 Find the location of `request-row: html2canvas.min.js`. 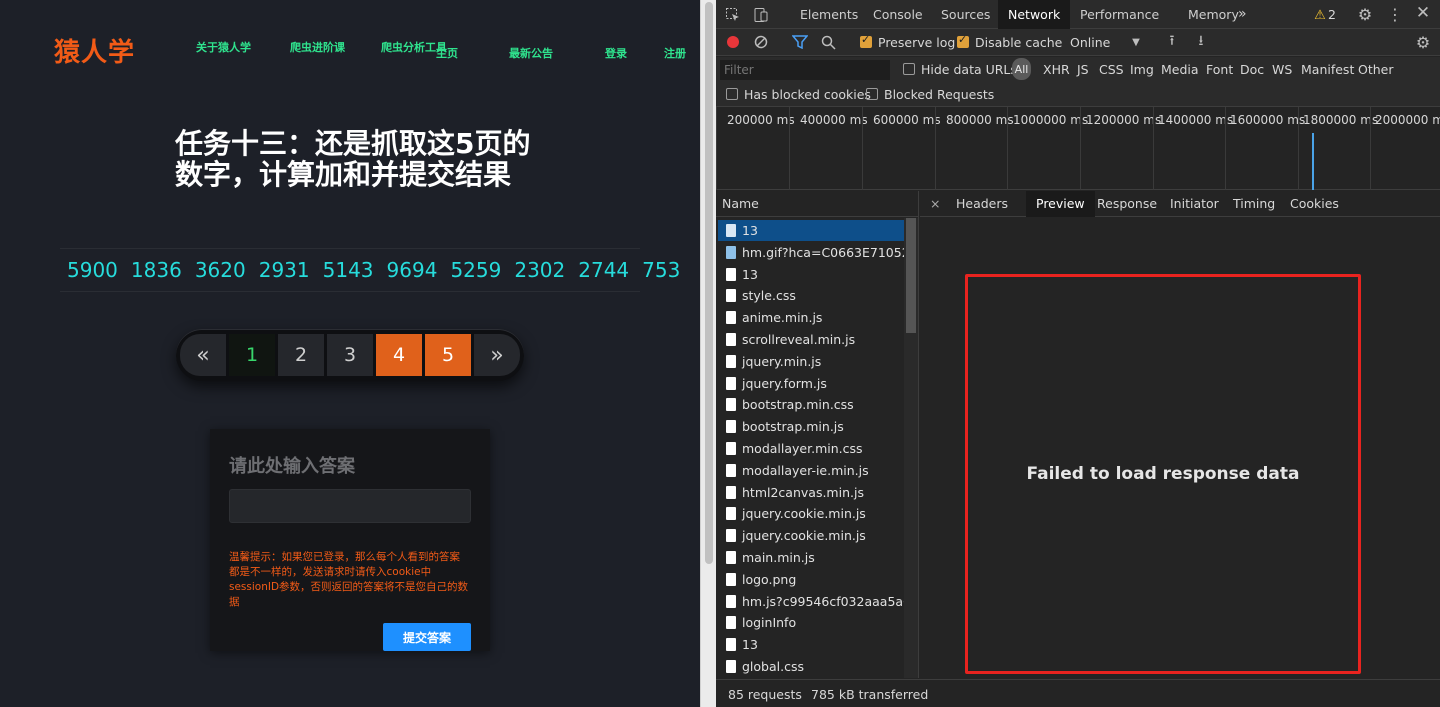

request-row: html2canvas.min.js is located at coordinates (811, 492).